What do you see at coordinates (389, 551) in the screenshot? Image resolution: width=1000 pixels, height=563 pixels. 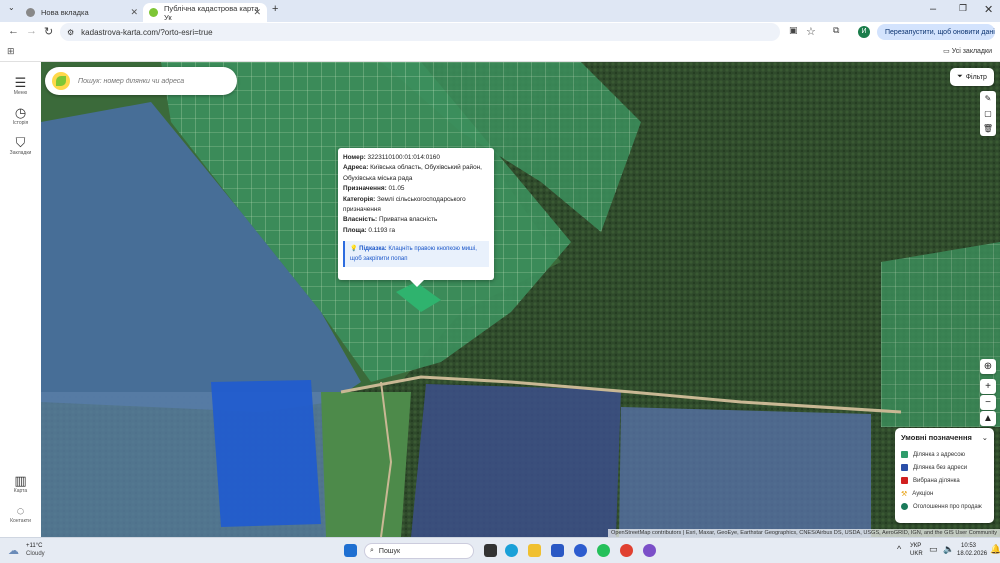 I see `taskbar-search-label: Пошук` at bounding box center [389, 551].